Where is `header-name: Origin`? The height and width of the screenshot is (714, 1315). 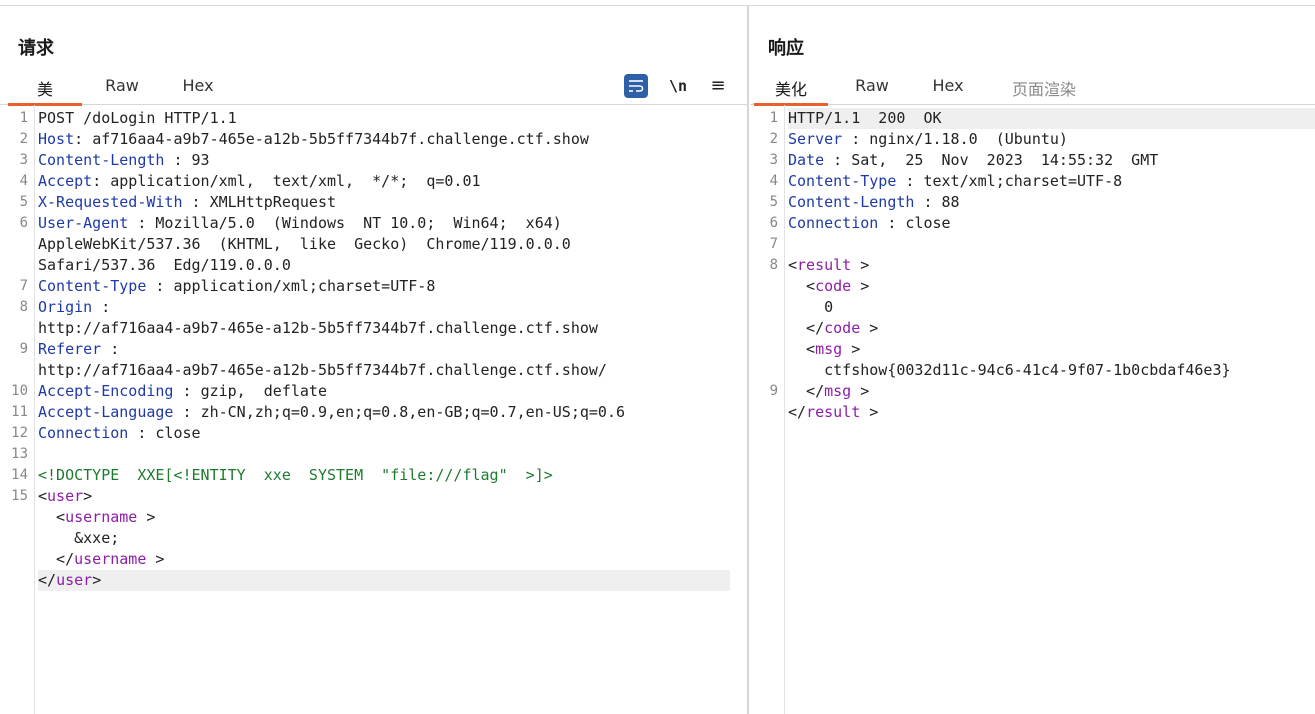 header-name: Origin is located at coordinates (65, 307).